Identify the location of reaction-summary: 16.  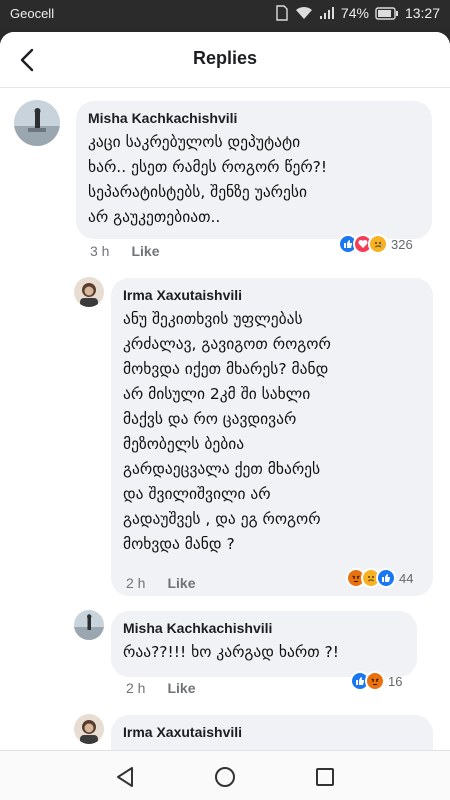
(376, 681).